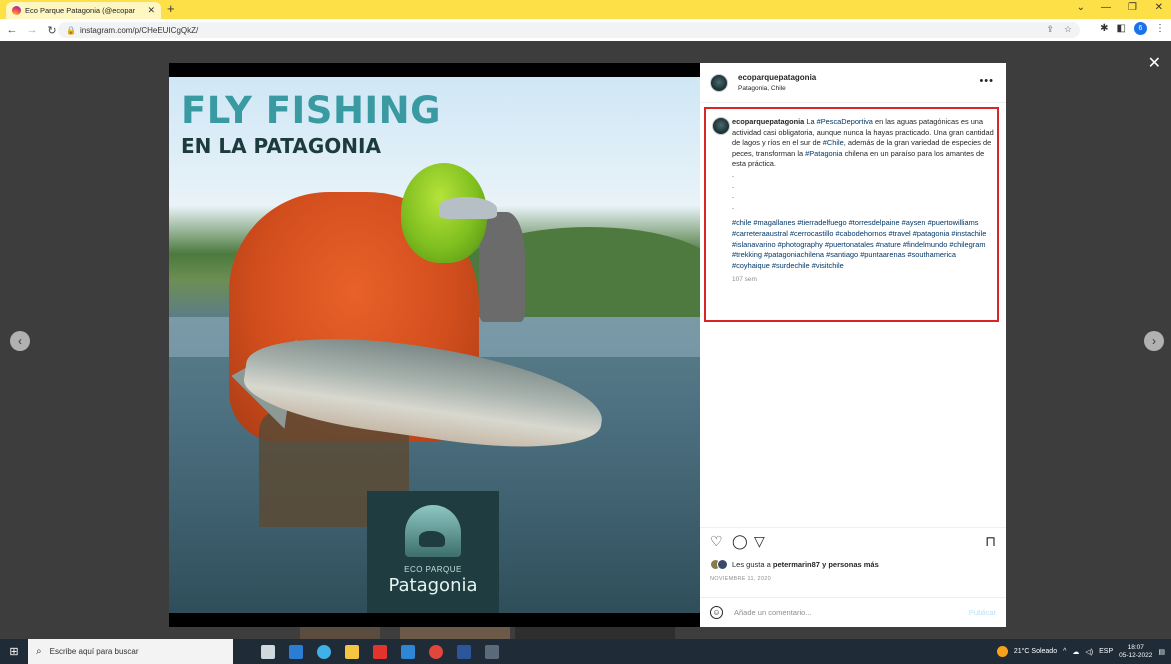  What do you see at coordinates (1002, 651) in the screenshot?
I see `weather-sun-icon` at bounding box center [1002, 651].